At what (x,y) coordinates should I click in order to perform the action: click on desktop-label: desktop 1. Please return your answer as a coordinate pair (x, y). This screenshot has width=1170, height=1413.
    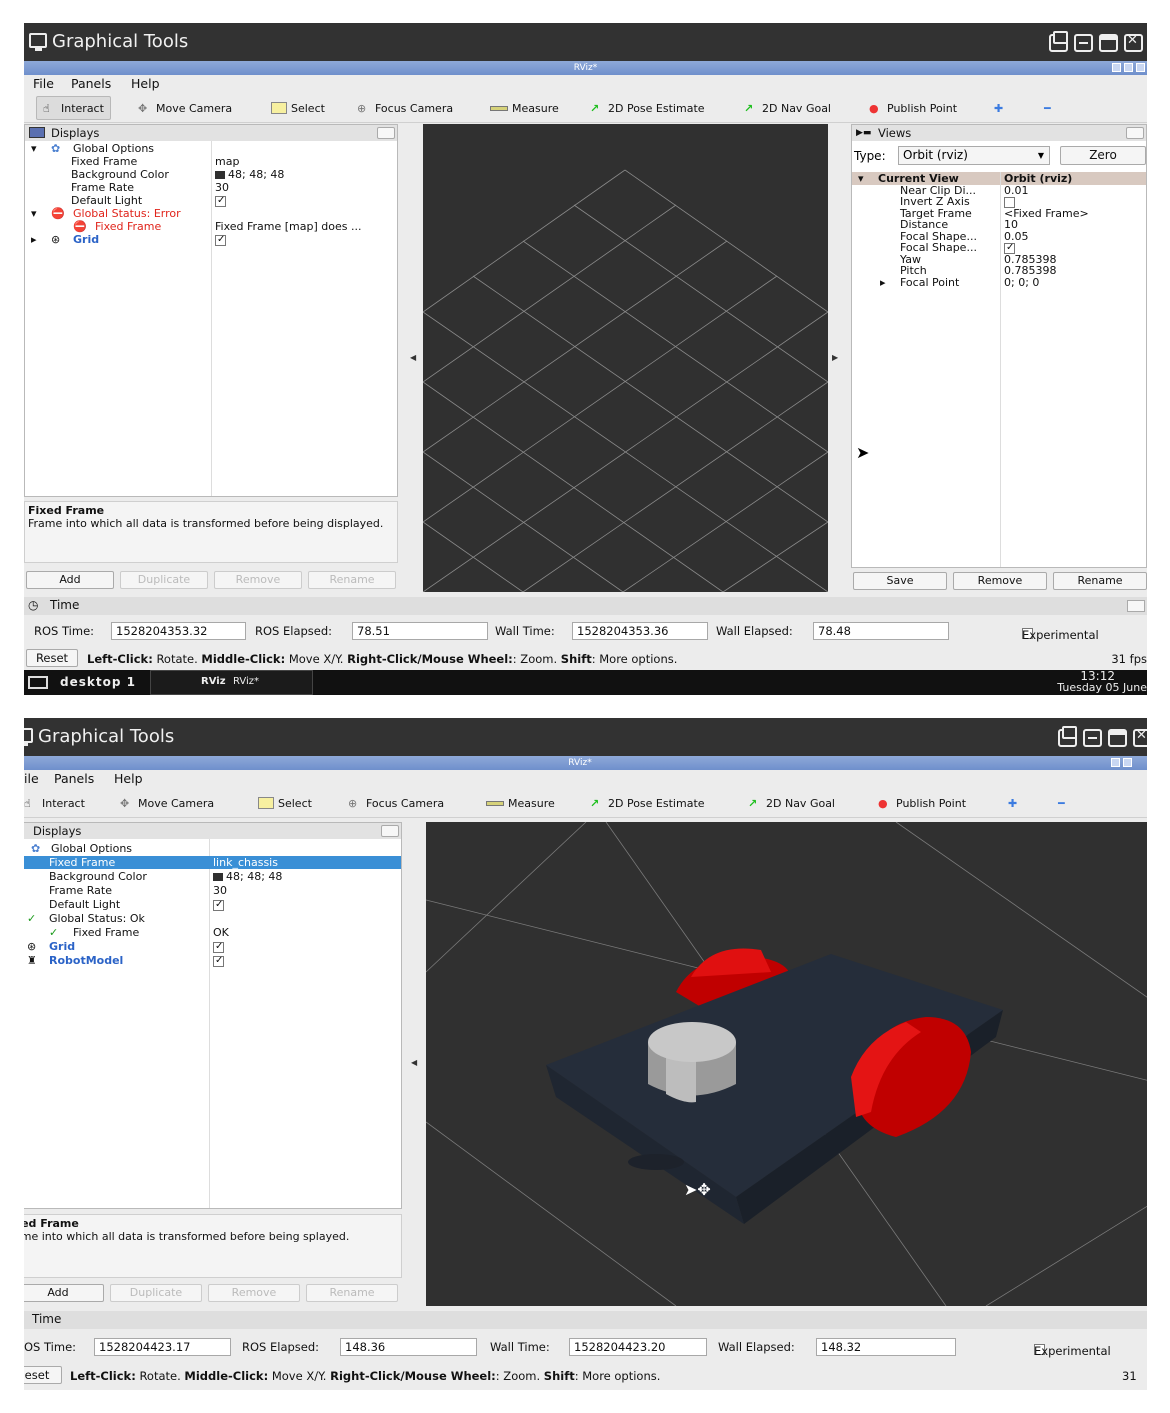
    Looking at the image, I should click on (98, 682).